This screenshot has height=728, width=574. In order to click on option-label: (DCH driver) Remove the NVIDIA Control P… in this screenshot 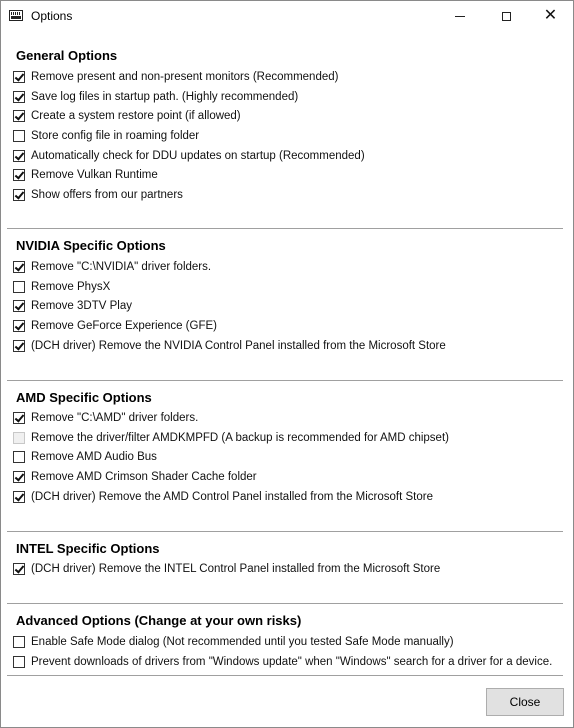, I will do `click(238, 345)`.